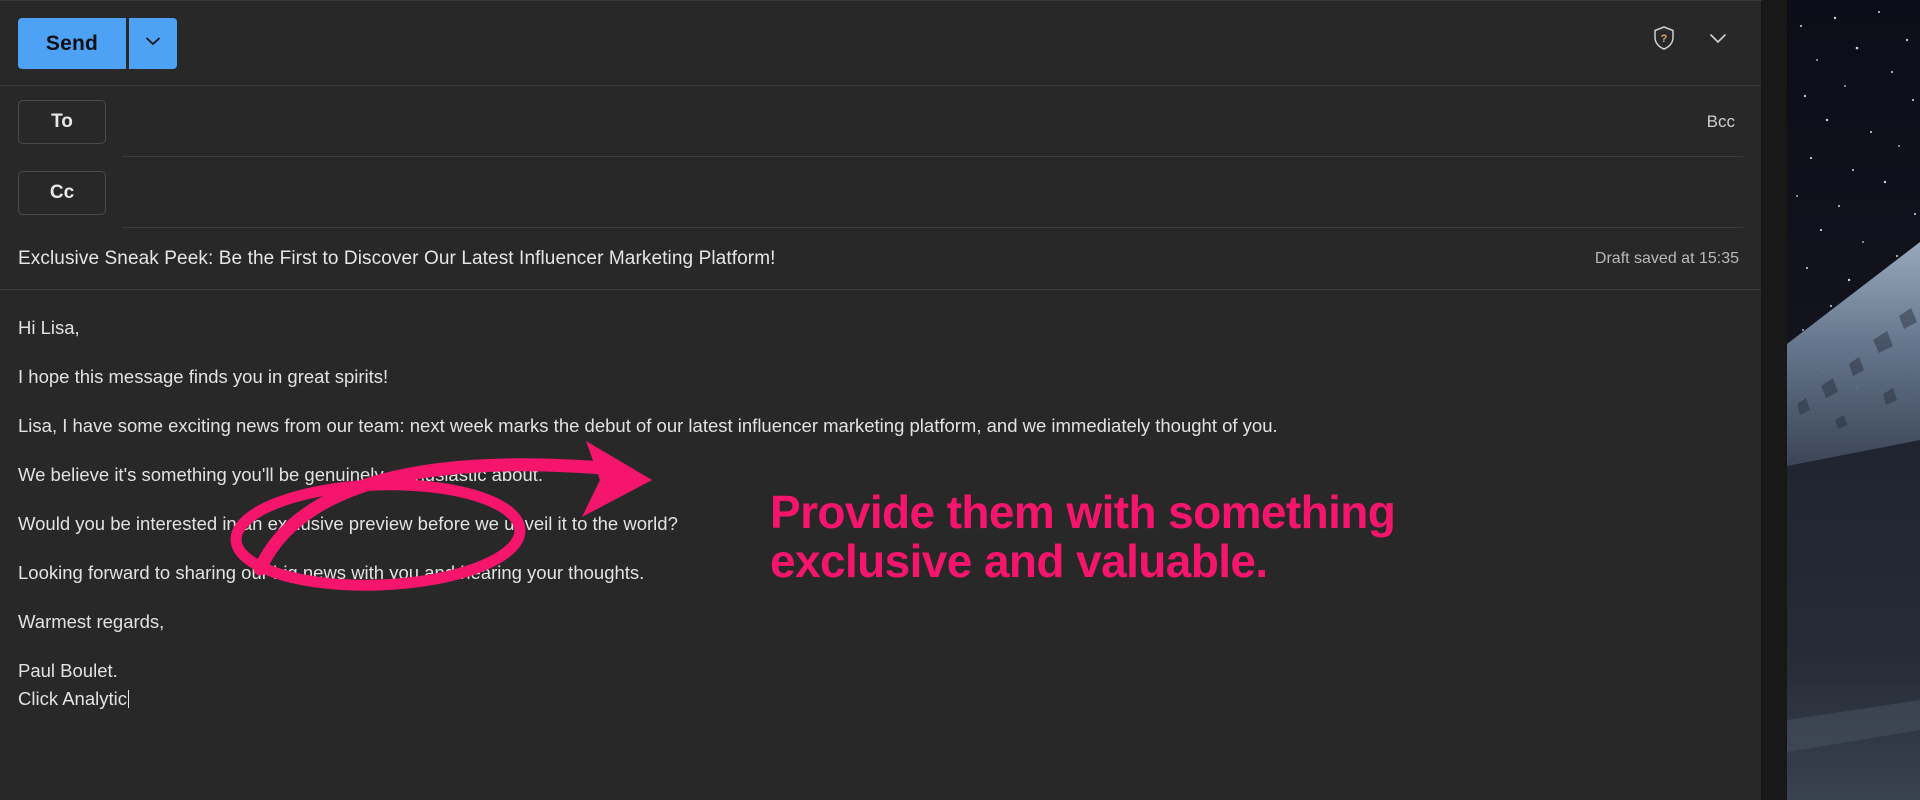 This screenshot has height=800, width=1920. I want to click on compose-toolbar: Send ?, so click(880, 43).